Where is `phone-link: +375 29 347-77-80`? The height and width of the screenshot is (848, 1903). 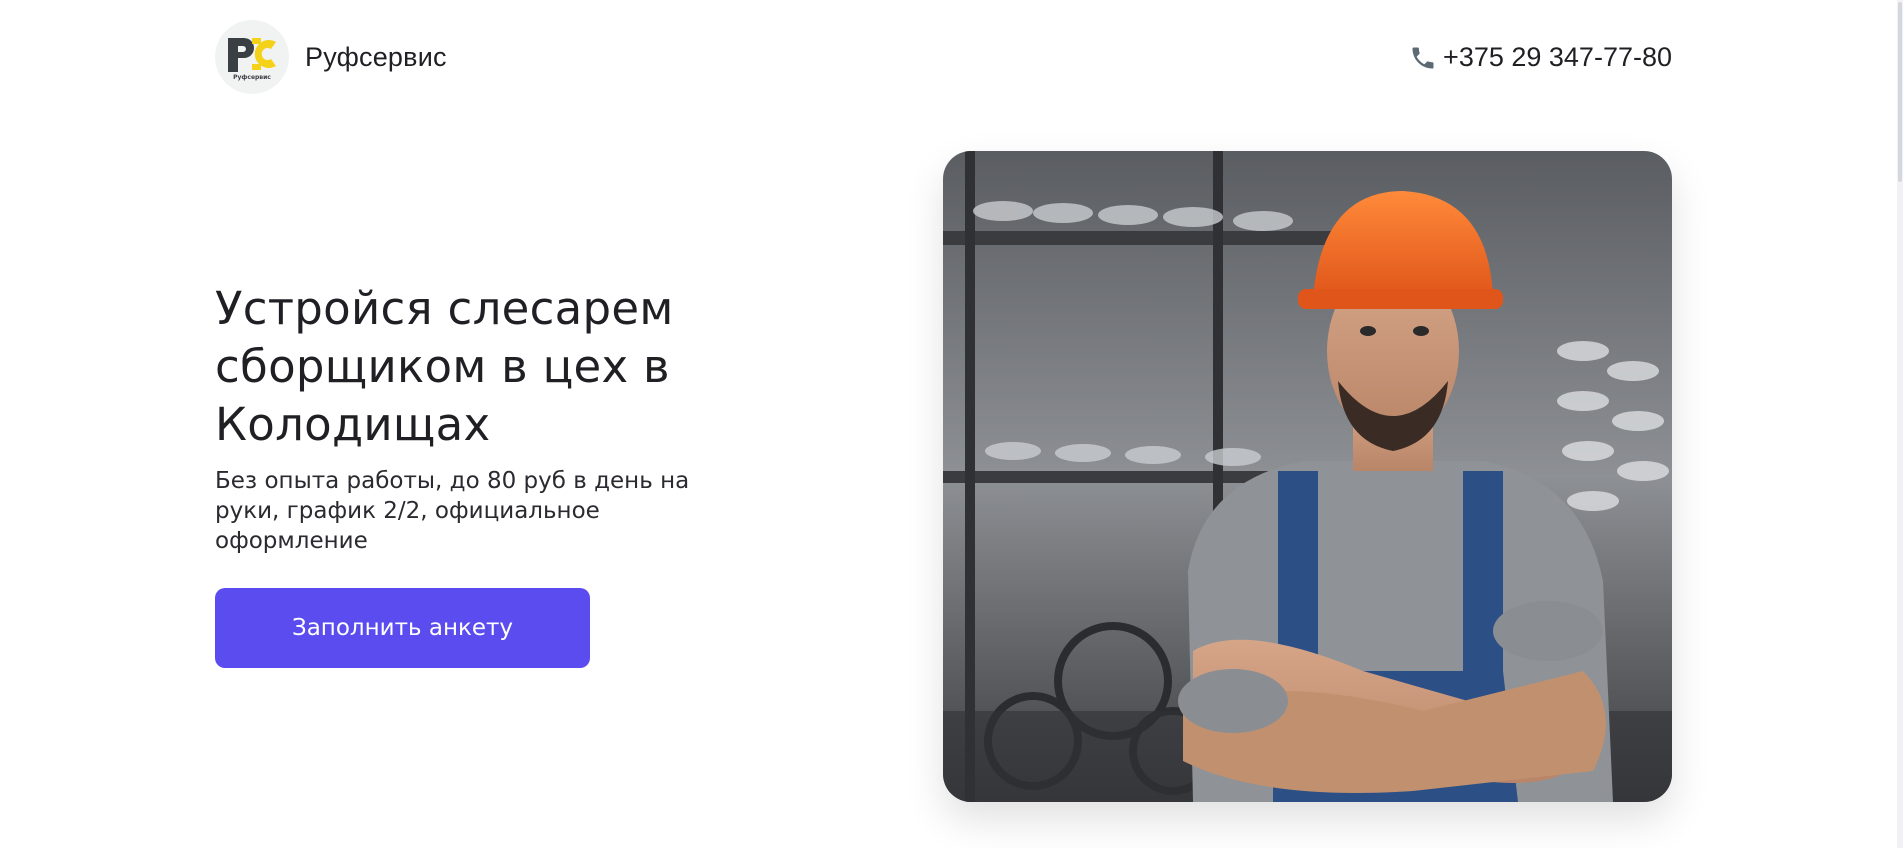 phone-link: +375 29 347-77-80 is located at coordinates (1540, 57).